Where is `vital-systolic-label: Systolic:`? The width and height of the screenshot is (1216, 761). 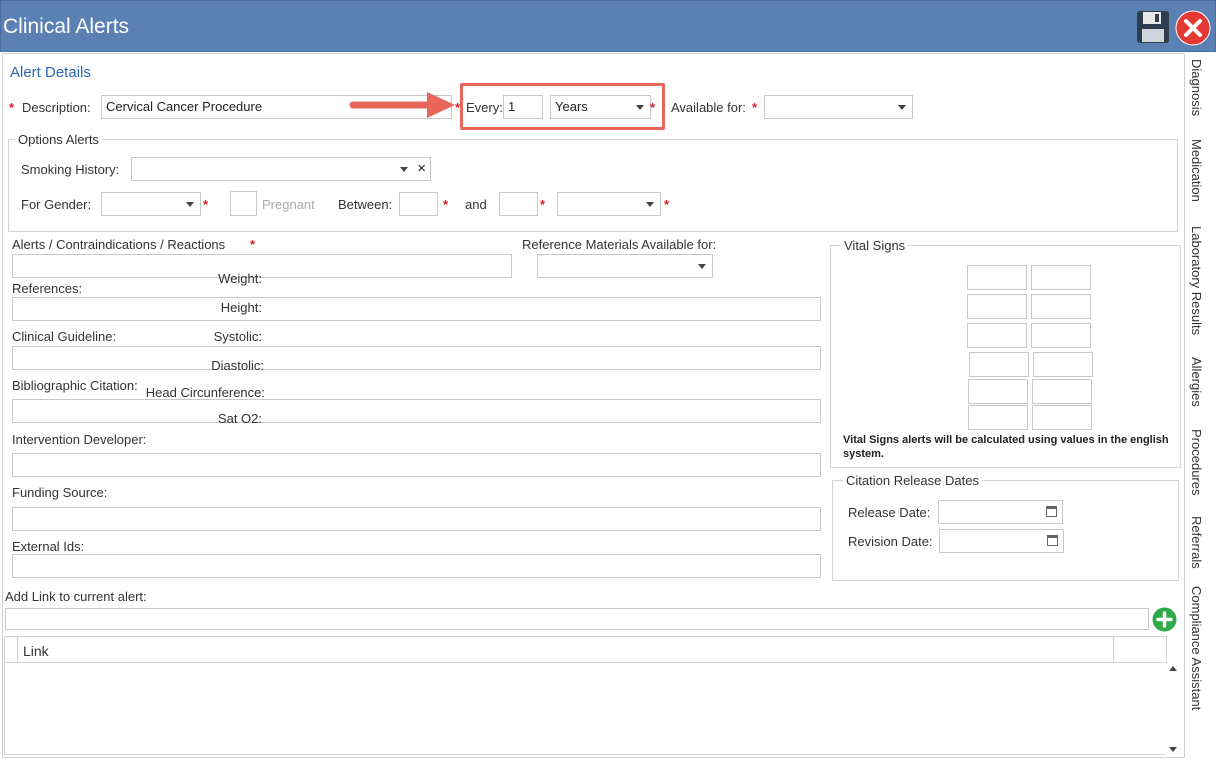 vital-systolic-label: Systolic: is located at coordinates (237, 336).